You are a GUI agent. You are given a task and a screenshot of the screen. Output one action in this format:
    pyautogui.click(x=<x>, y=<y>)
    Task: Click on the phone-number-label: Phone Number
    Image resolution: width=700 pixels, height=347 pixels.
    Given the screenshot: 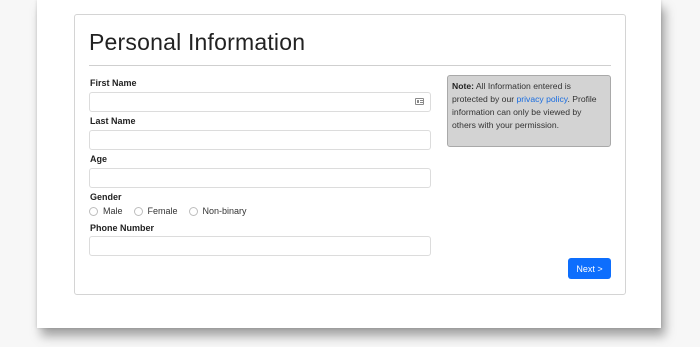 What is the action you would take?
    pyautogui.click(x=122, y=228)
    